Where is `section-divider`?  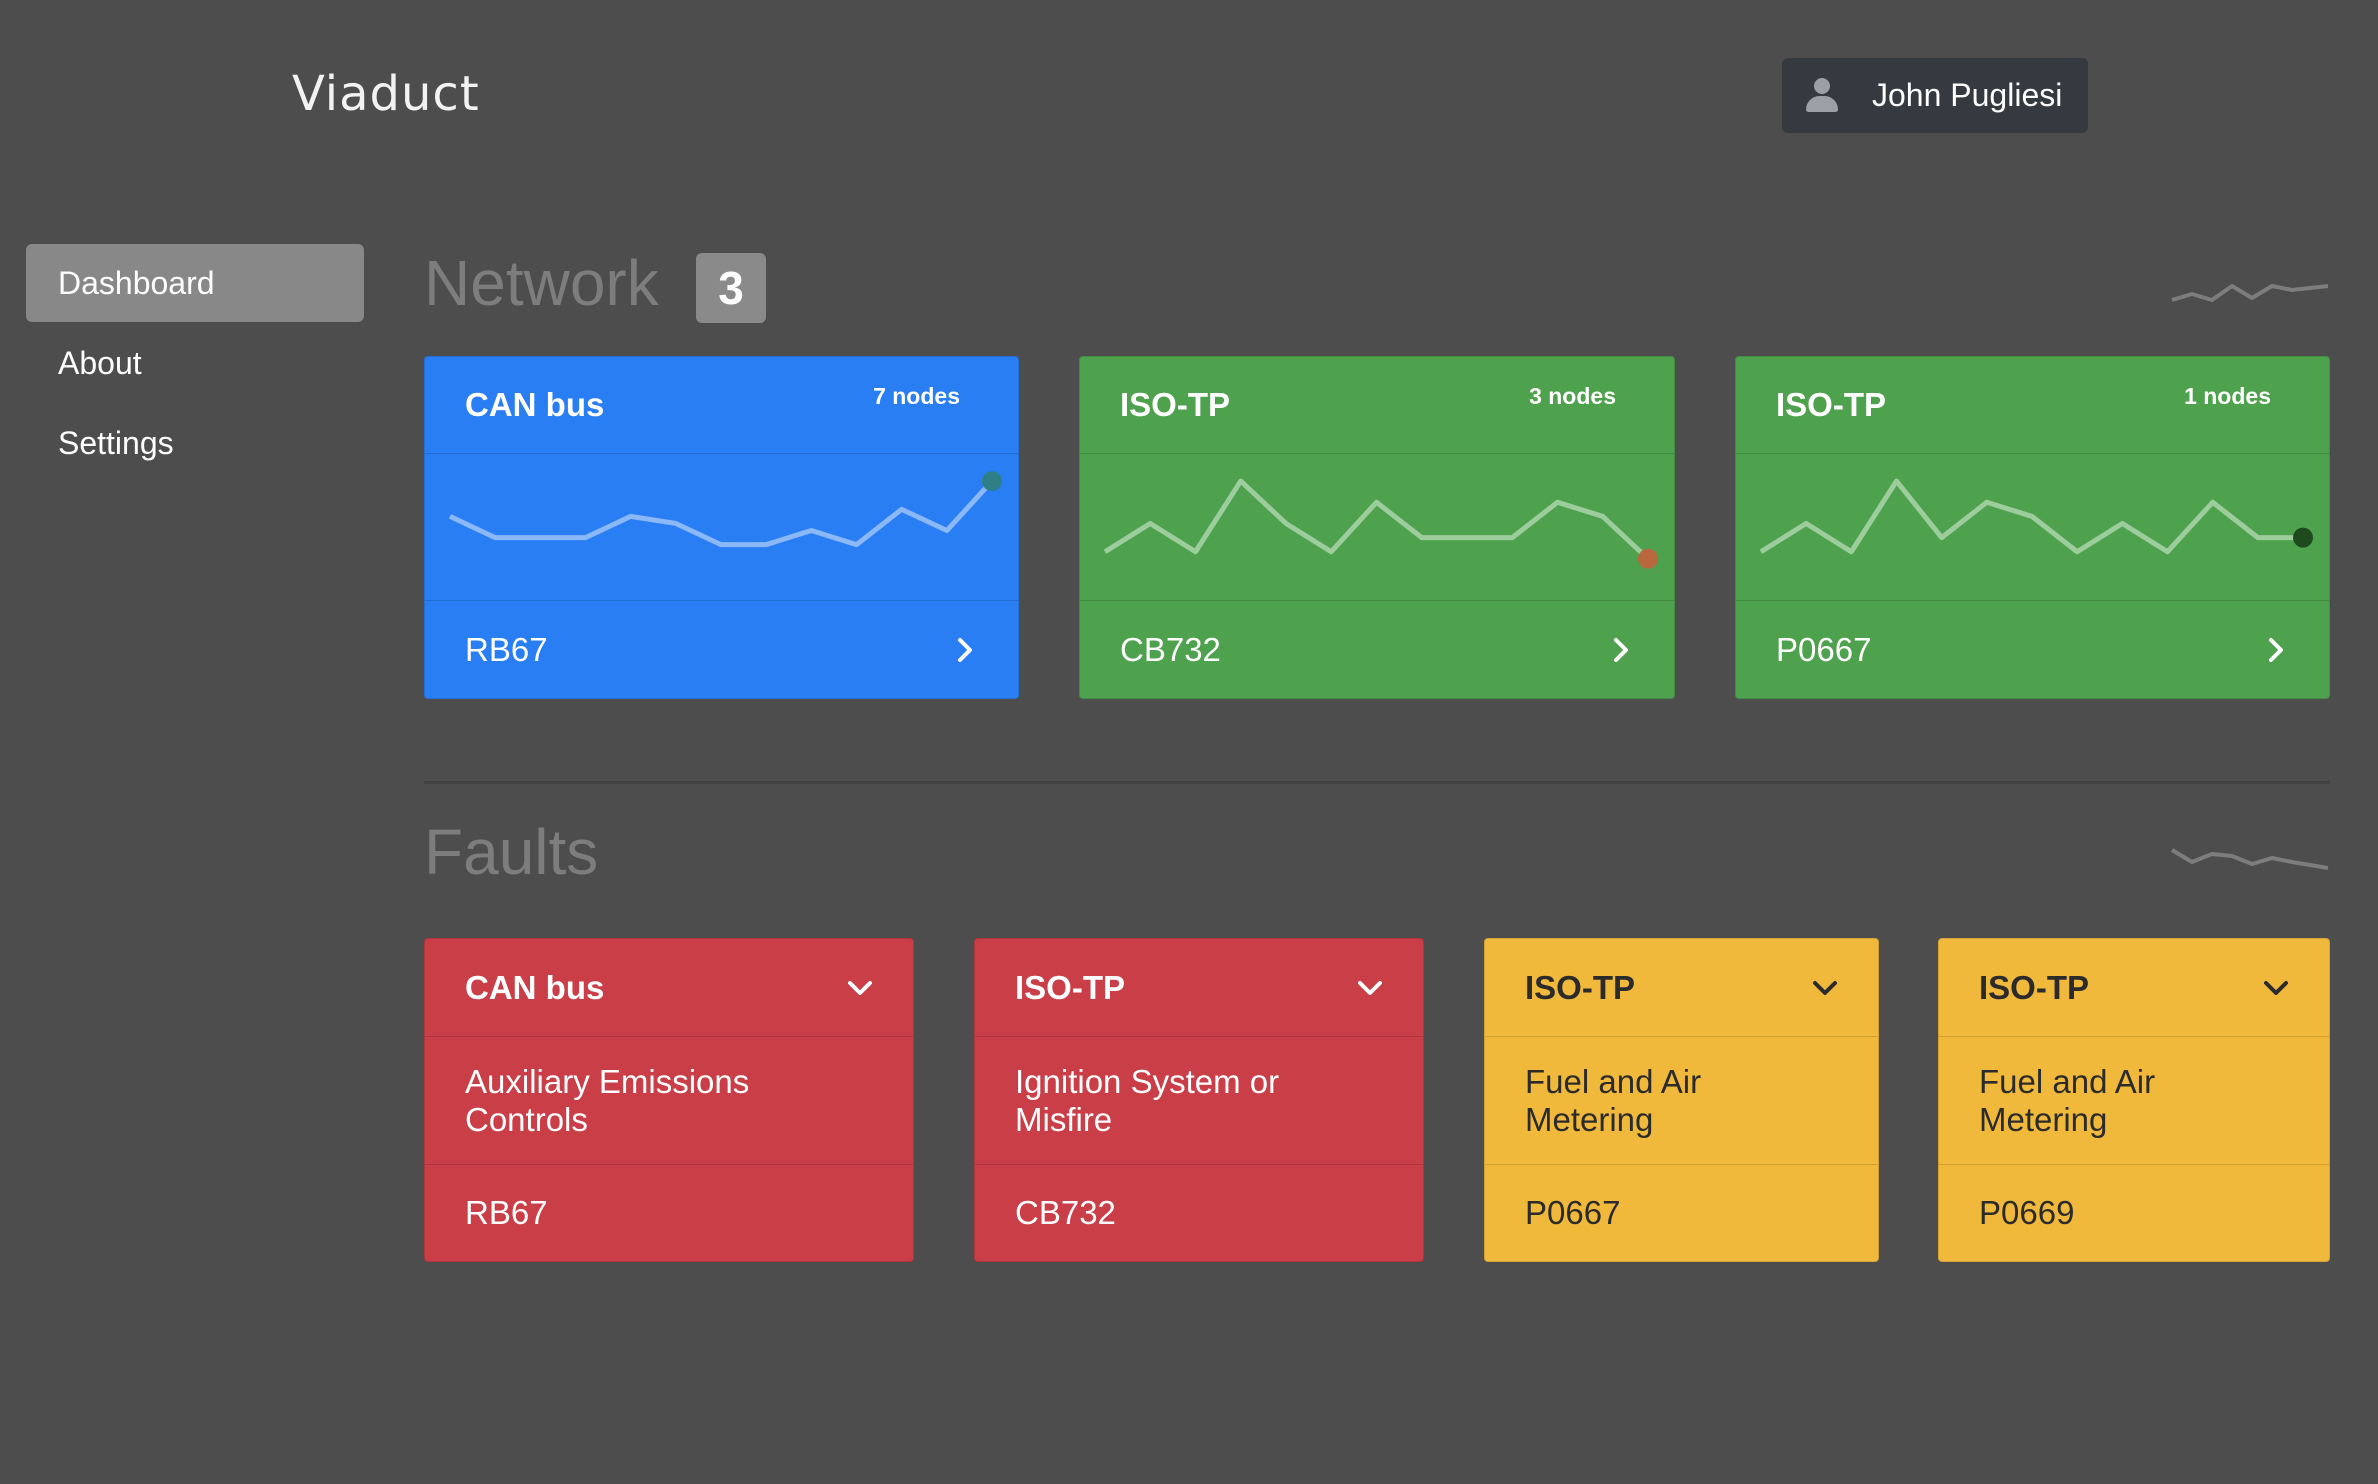
section-divider is located at coordinates (1377, 782).